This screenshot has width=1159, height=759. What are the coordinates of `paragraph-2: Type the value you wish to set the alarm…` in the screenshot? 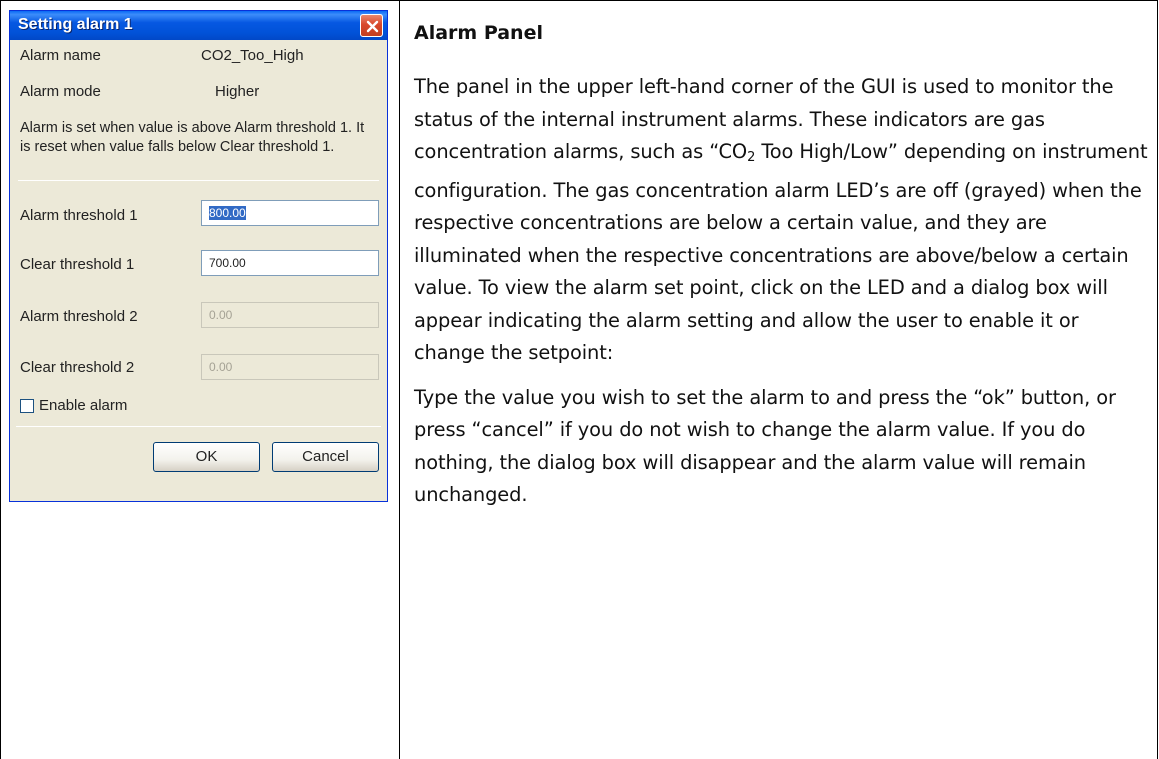 It's located at (765, 446).